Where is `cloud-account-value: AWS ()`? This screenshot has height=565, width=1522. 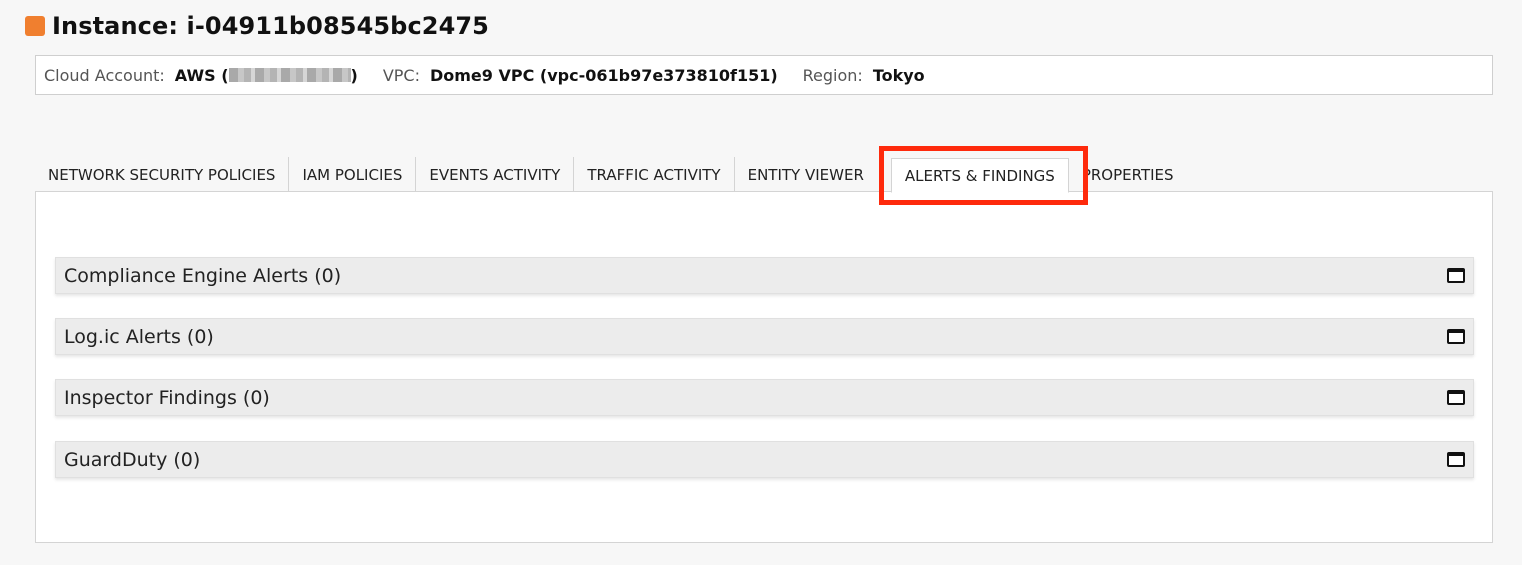 cloud-account-value: AWS () is located at coordinates (266, 75).